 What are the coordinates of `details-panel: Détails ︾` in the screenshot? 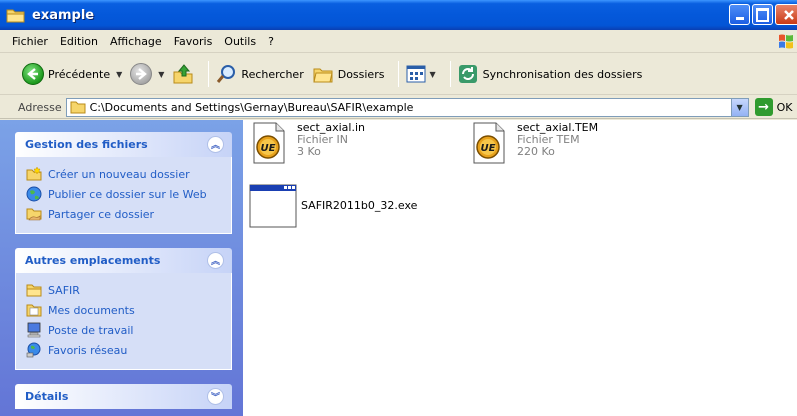 It's located at (123, 396).